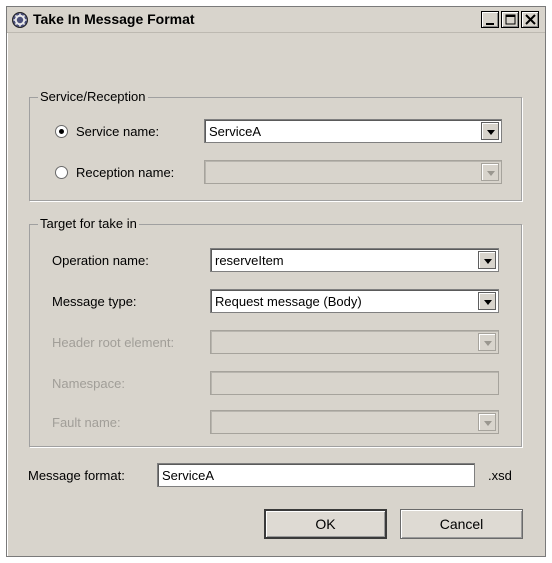 Image resolution: width=552 pixels, height=563 pixels. I want to click on header-root-element-dropdown-button, so click(487, 342).